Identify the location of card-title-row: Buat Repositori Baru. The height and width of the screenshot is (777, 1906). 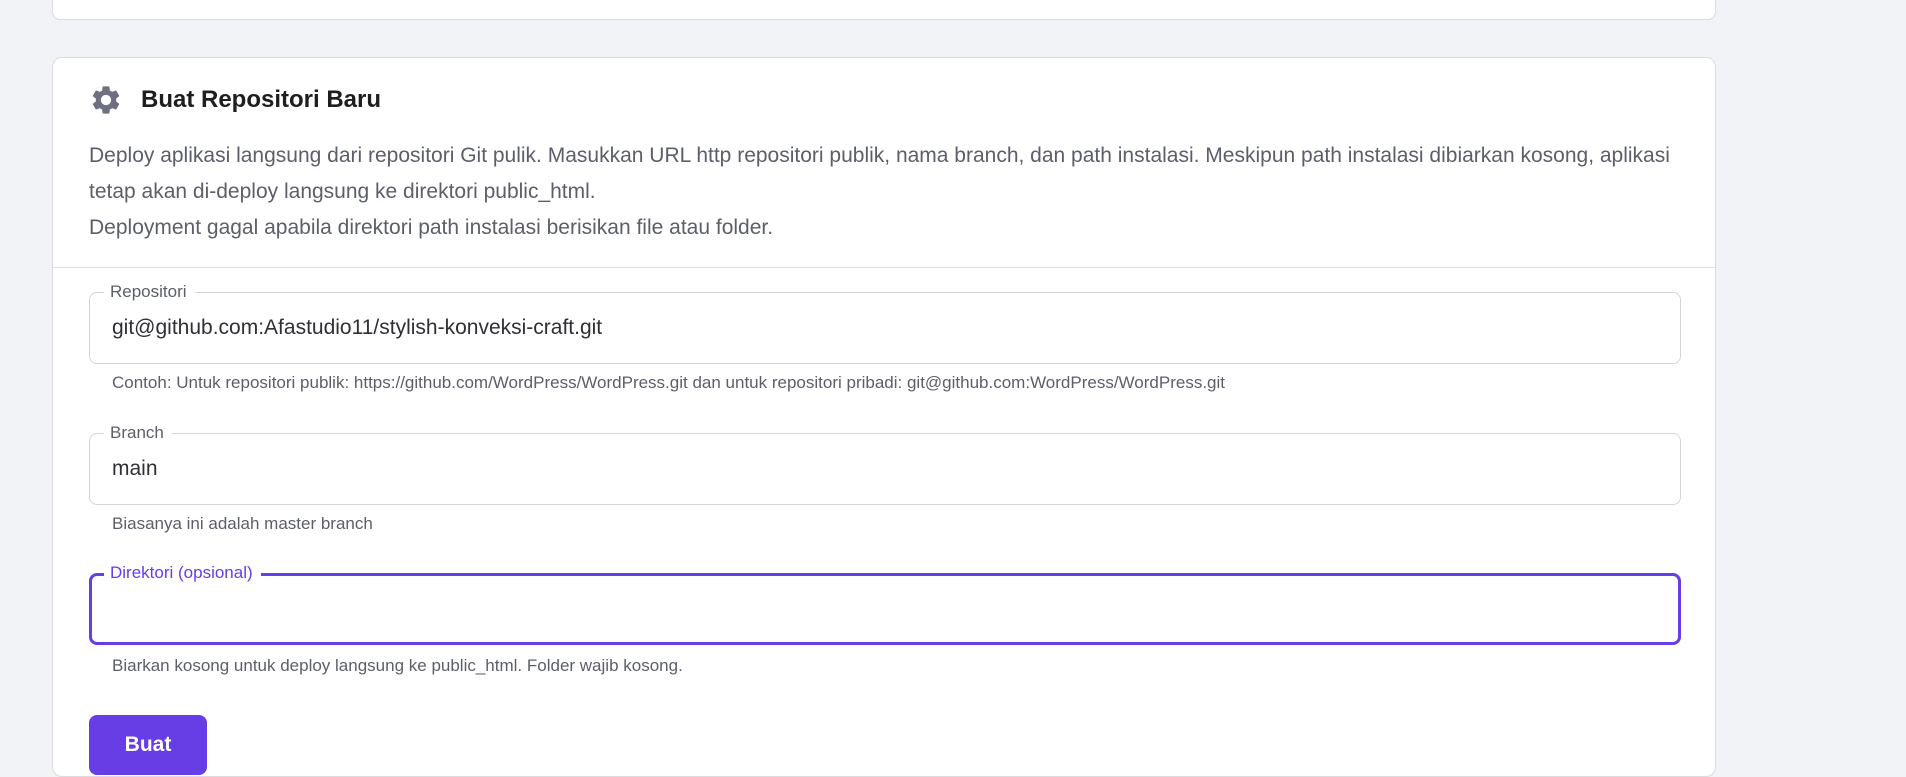
(235, 100).